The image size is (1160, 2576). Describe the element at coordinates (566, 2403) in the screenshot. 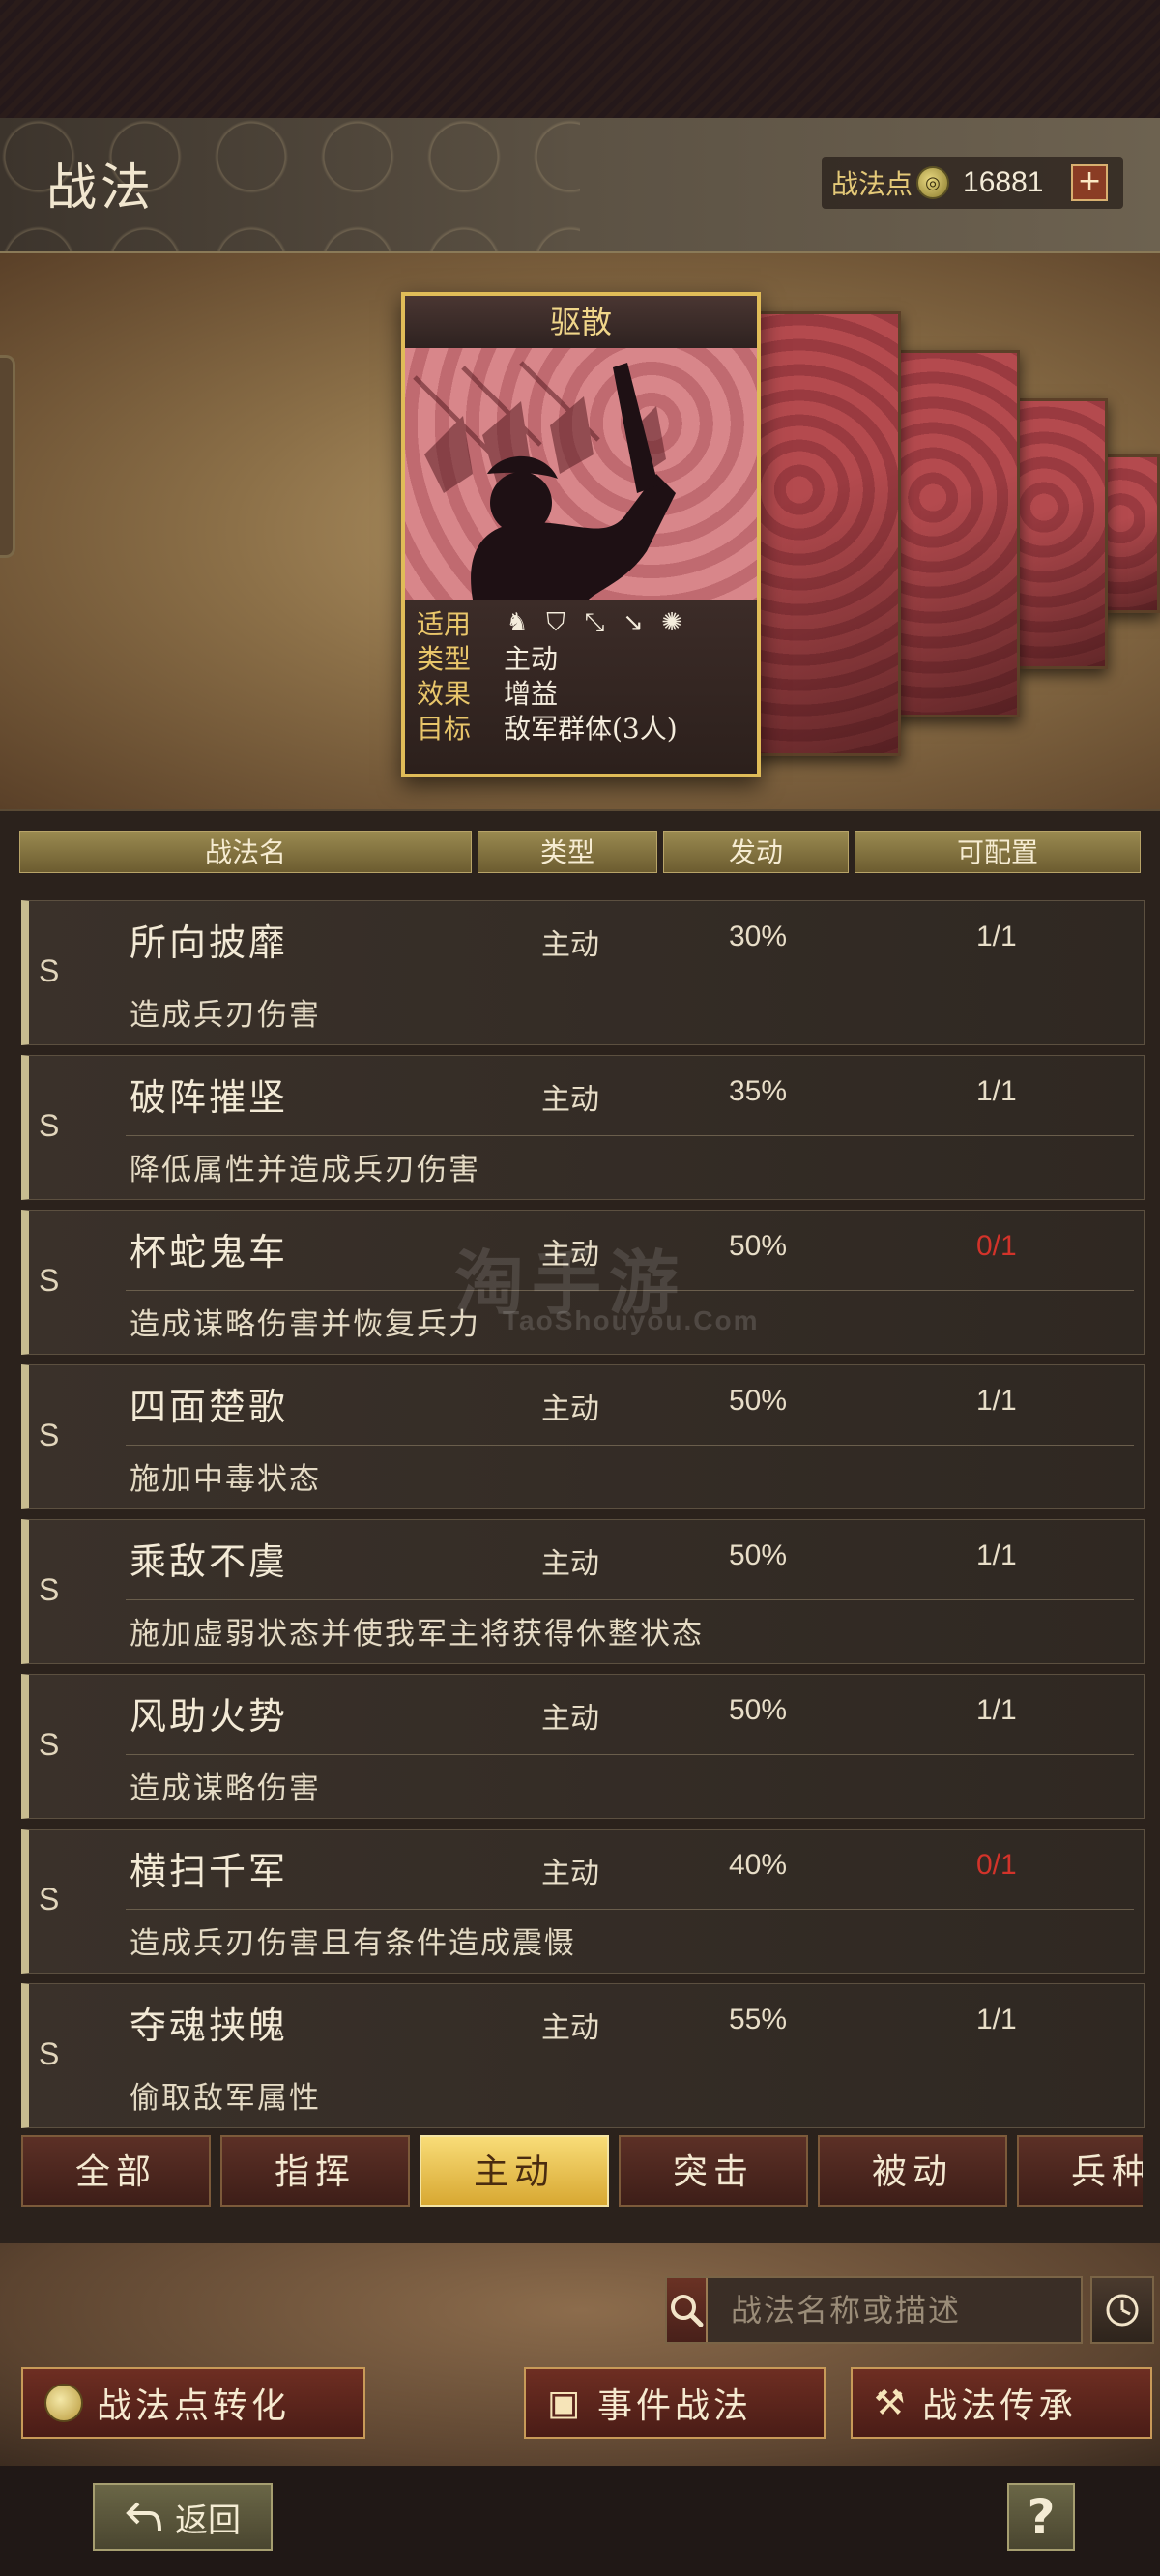

I see `scroll-icon: ▣` at that location.